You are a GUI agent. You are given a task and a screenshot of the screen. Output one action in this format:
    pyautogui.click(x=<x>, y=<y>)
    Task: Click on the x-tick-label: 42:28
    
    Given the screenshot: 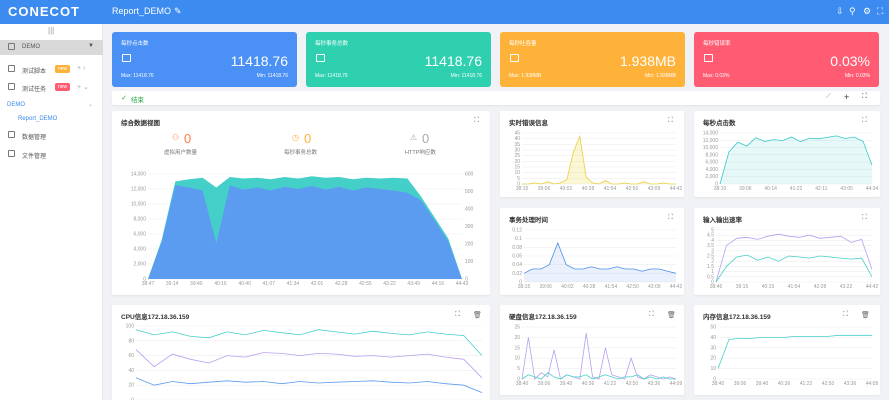 What is the action you would take?
    pyautogui.click(x=341, y=284)
    